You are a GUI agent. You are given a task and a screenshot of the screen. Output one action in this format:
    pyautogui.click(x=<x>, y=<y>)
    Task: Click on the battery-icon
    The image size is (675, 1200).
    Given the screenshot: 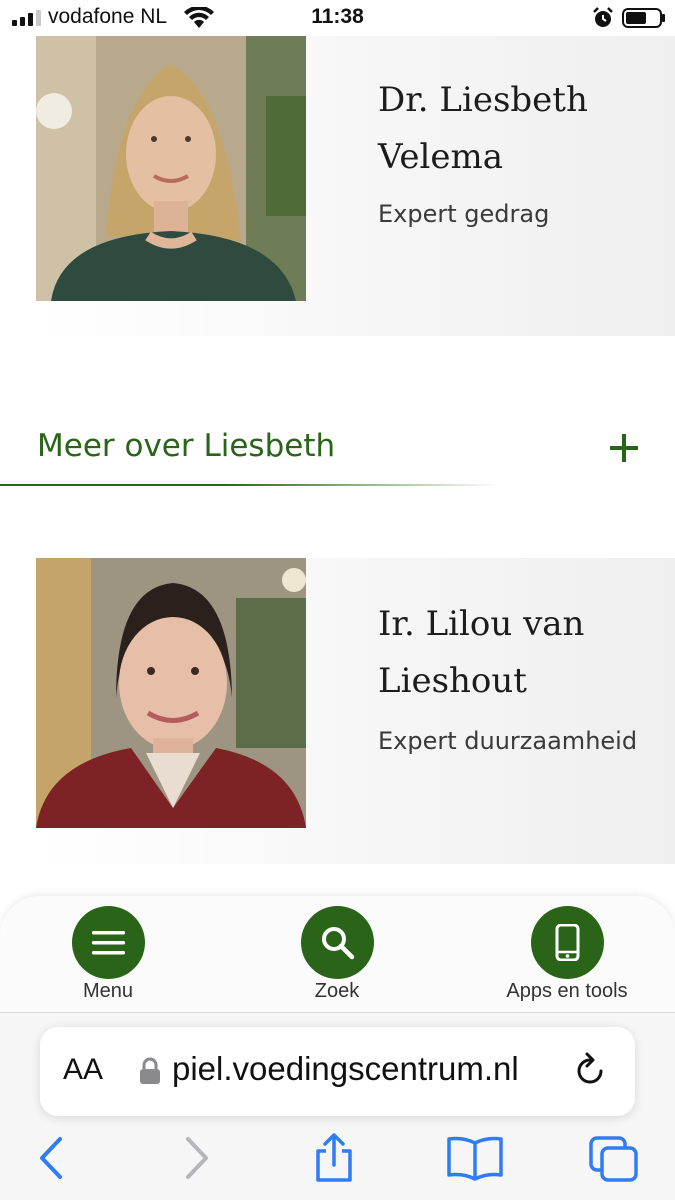 What is the action you would take?
    pyautogui.click(x=643, y=18)
    